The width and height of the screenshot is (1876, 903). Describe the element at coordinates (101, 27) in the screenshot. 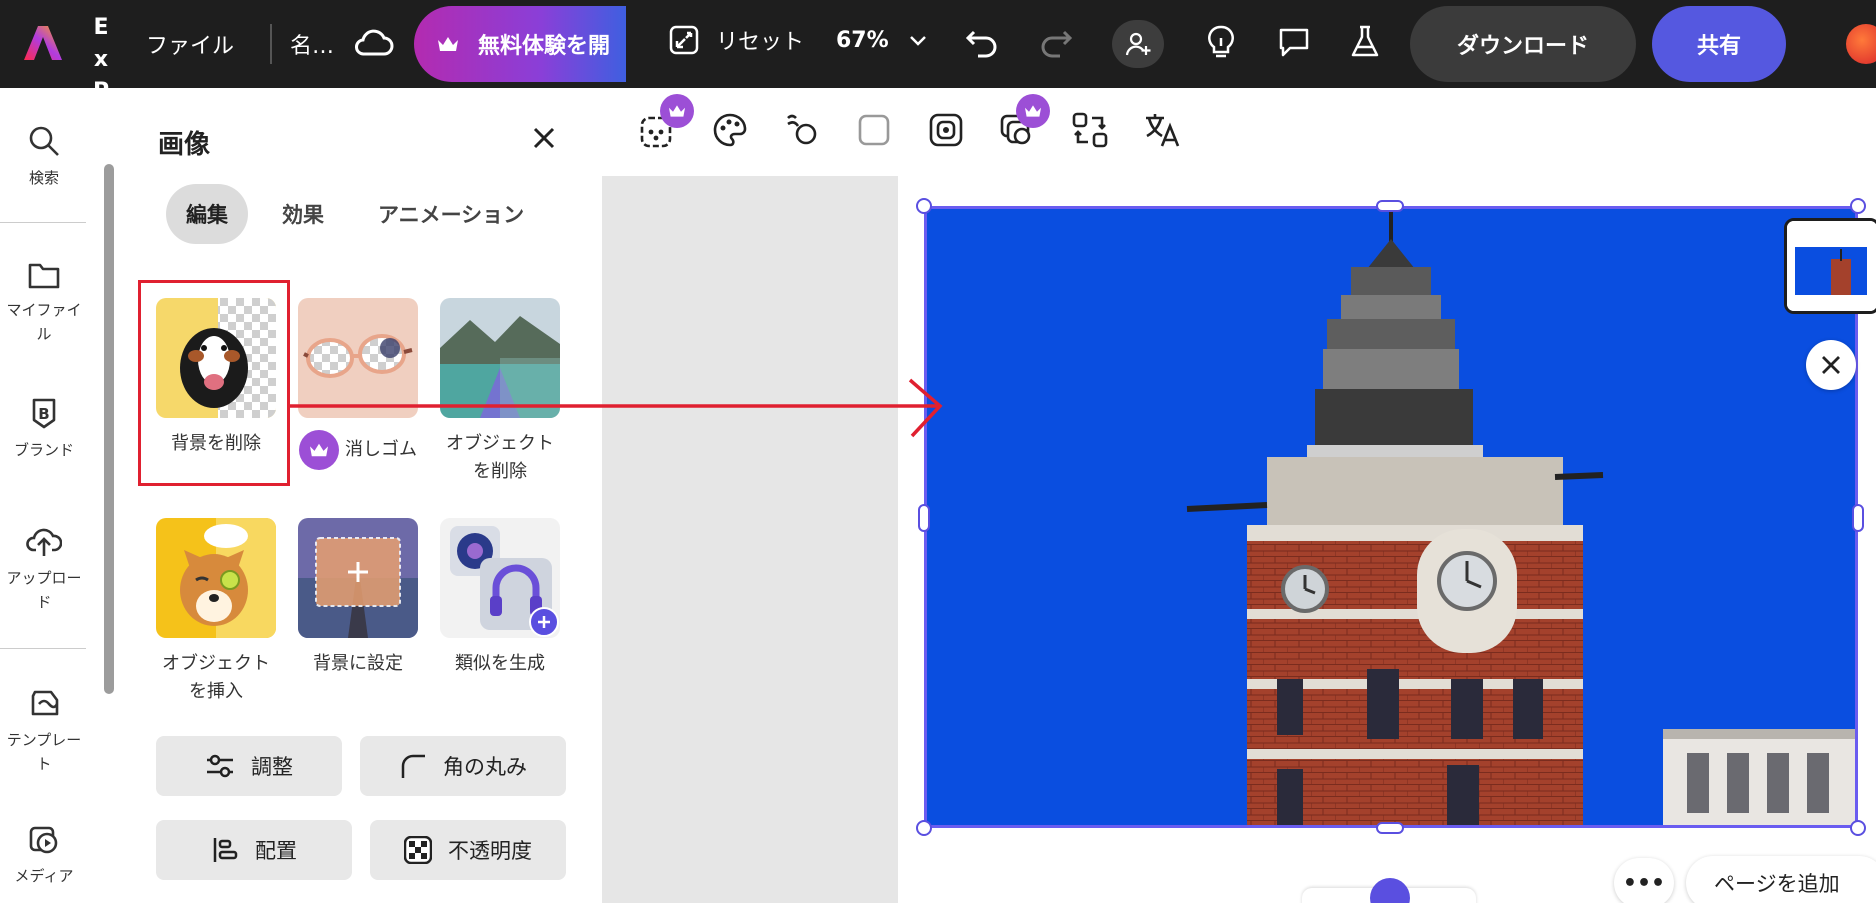

I see `brand-letter: E` at that location.